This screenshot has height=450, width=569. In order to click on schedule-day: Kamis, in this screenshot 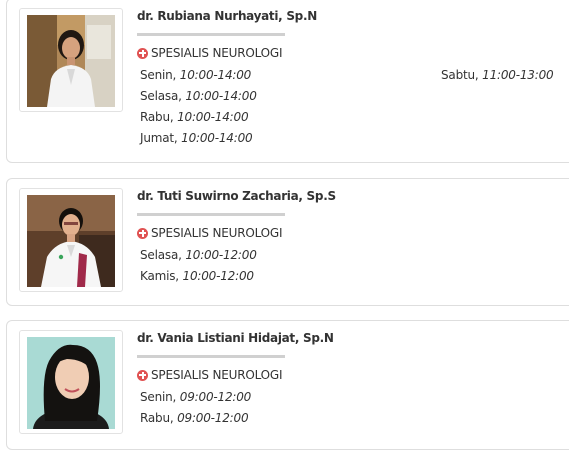, I will do `click(159, 276)`.